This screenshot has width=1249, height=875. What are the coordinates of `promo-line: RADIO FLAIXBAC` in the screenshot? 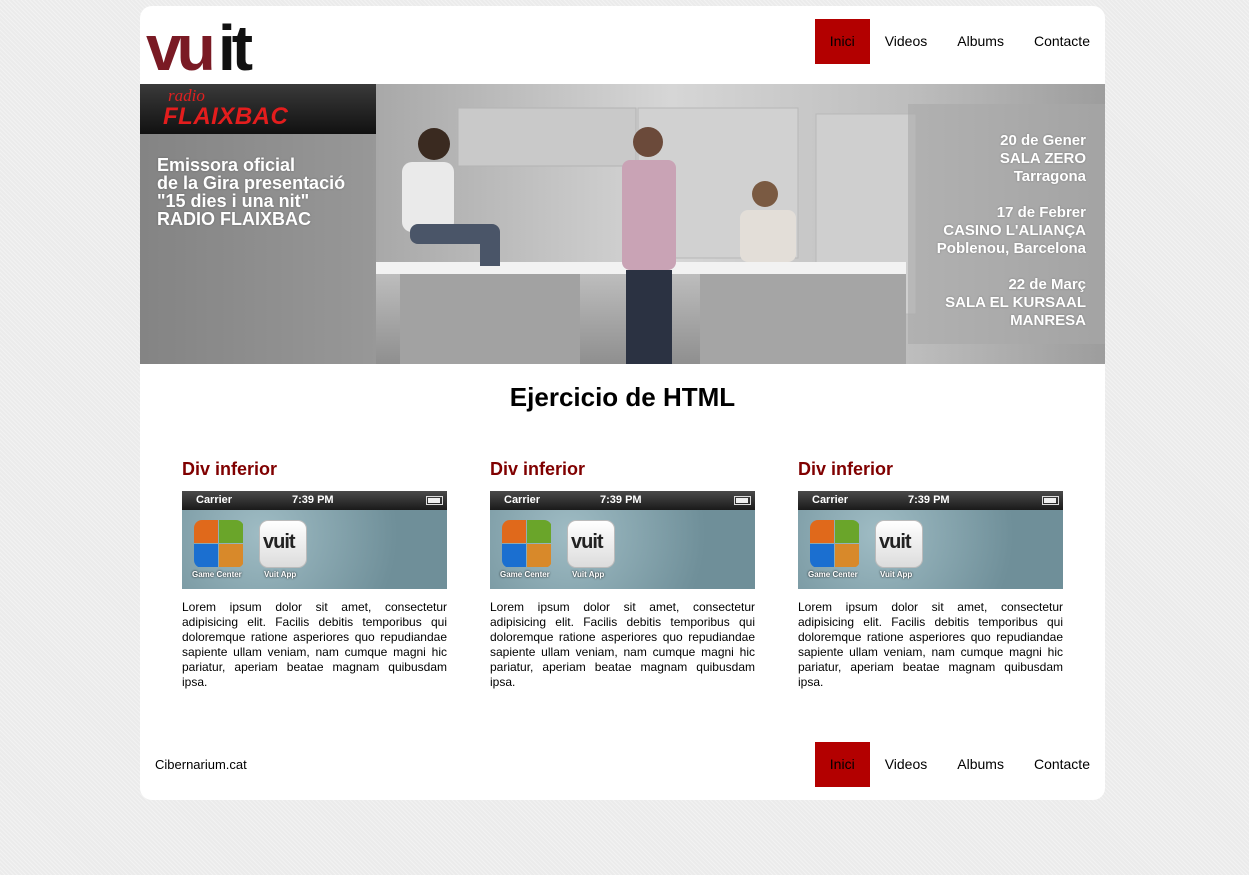 It's located at (234, 219).